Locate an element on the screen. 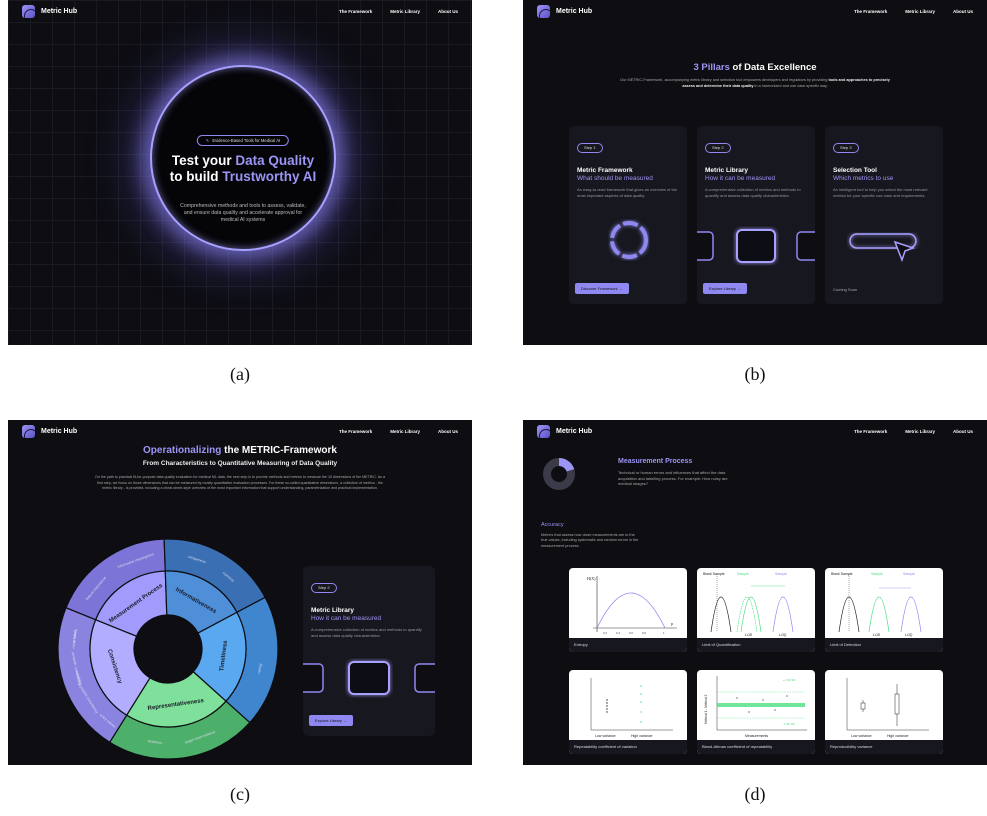 This screenshot has width=987, height=816. entropy-tick: 0.4 is located at coordinates (618, 633).